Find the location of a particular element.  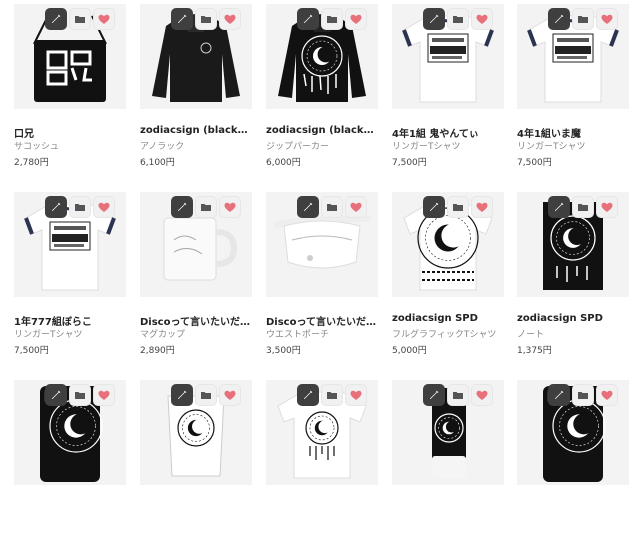

product-type: フルグラフィックTシャツ is located at coordinates (444, 335).